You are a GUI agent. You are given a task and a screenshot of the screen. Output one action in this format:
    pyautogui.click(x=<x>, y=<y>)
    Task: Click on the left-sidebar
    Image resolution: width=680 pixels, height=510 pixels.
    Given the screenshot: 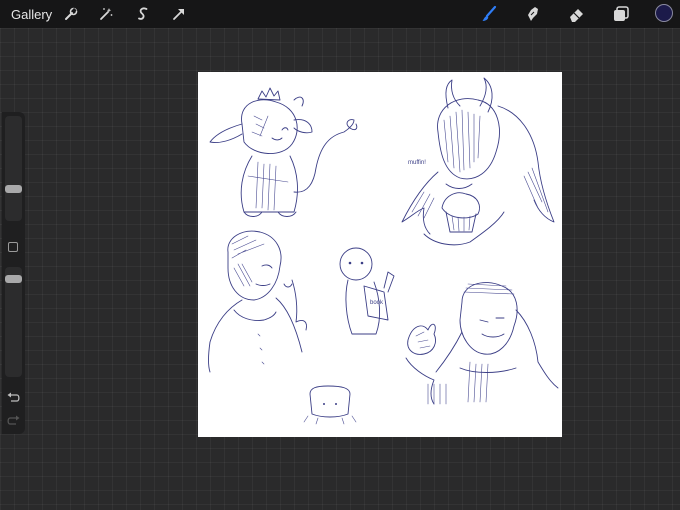 What is the action you would take?
    pyautogui.click(x=13, y=273)
    